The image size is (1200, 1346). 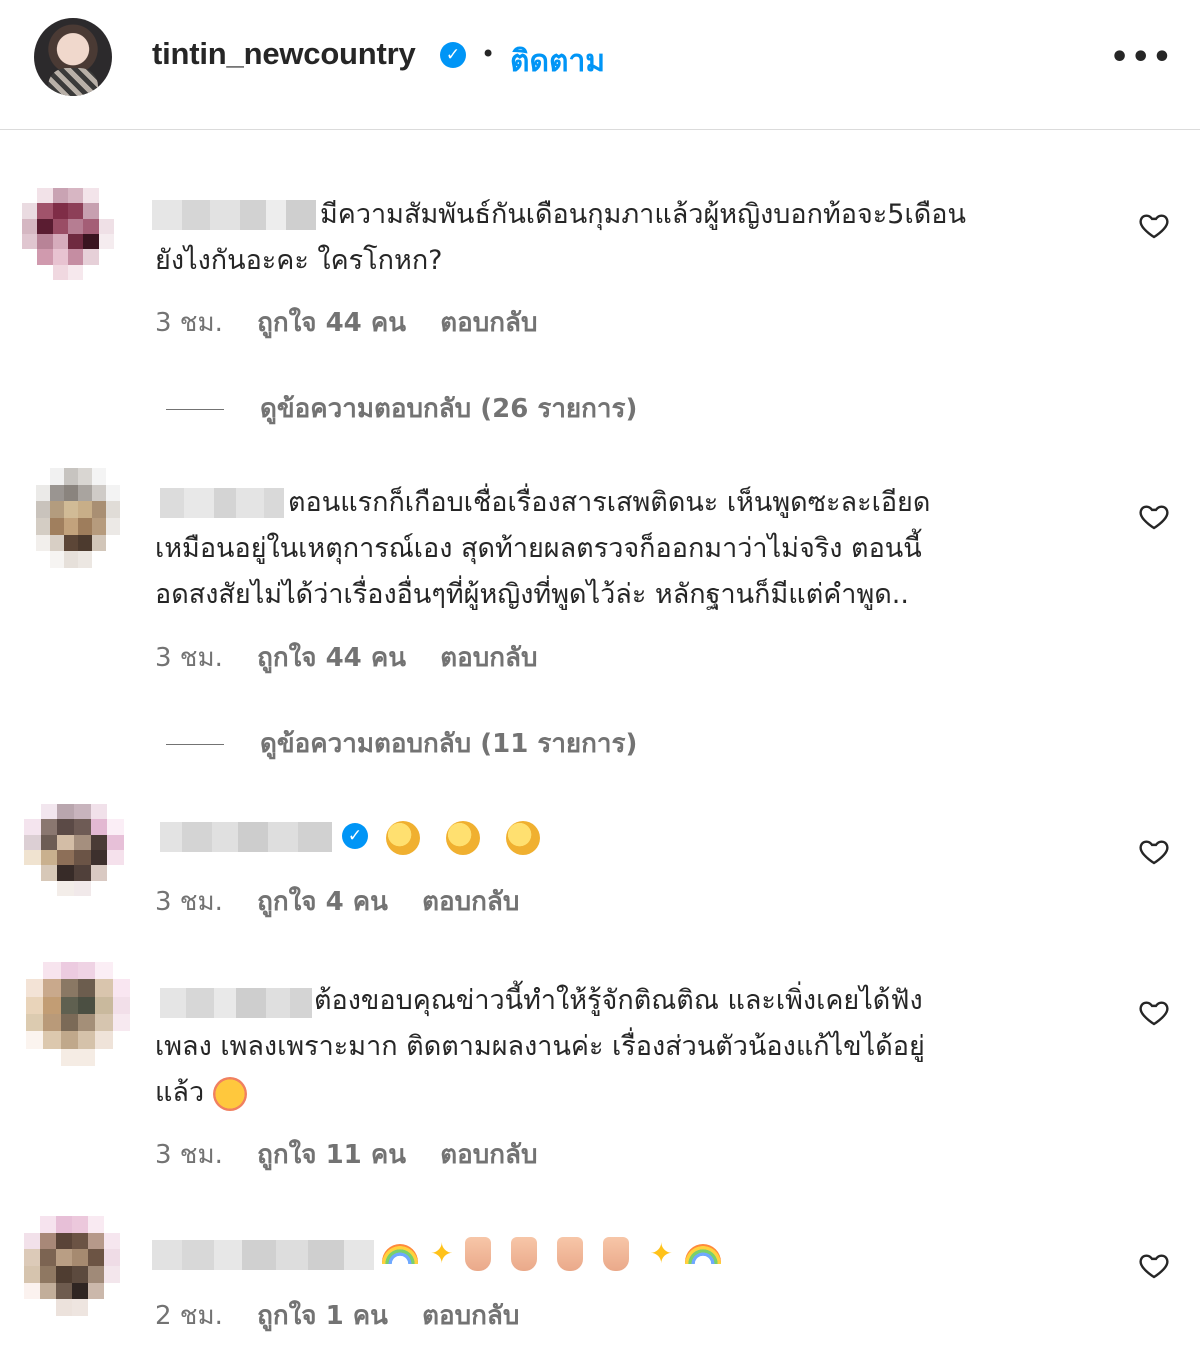 I want to click on comment-meta: 3 ชม. ถูกใจ 11 คน ตอบกลับ, so click(x=346, y=1154).